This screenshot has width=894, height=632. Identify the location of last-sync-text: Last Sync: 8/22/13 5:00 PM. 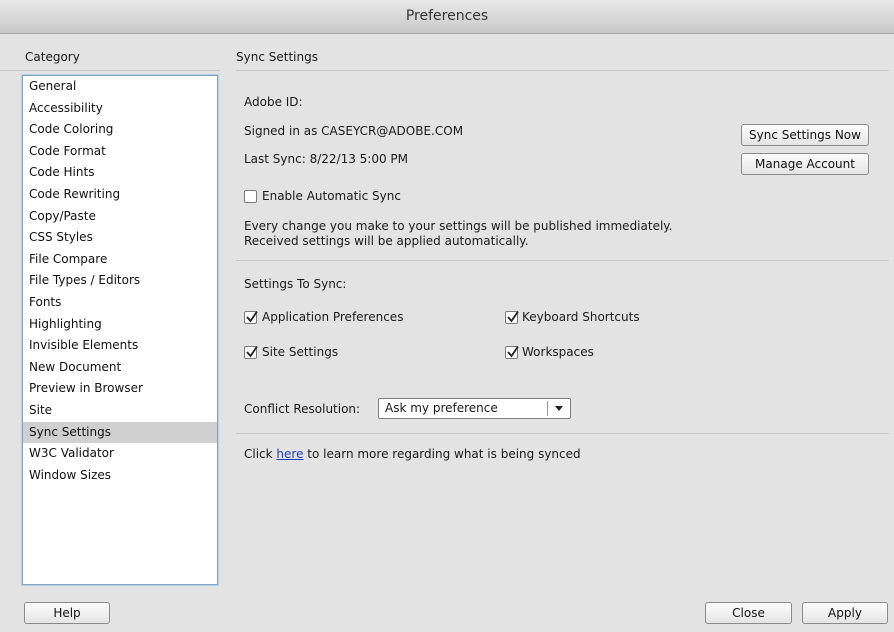
(326, 159).